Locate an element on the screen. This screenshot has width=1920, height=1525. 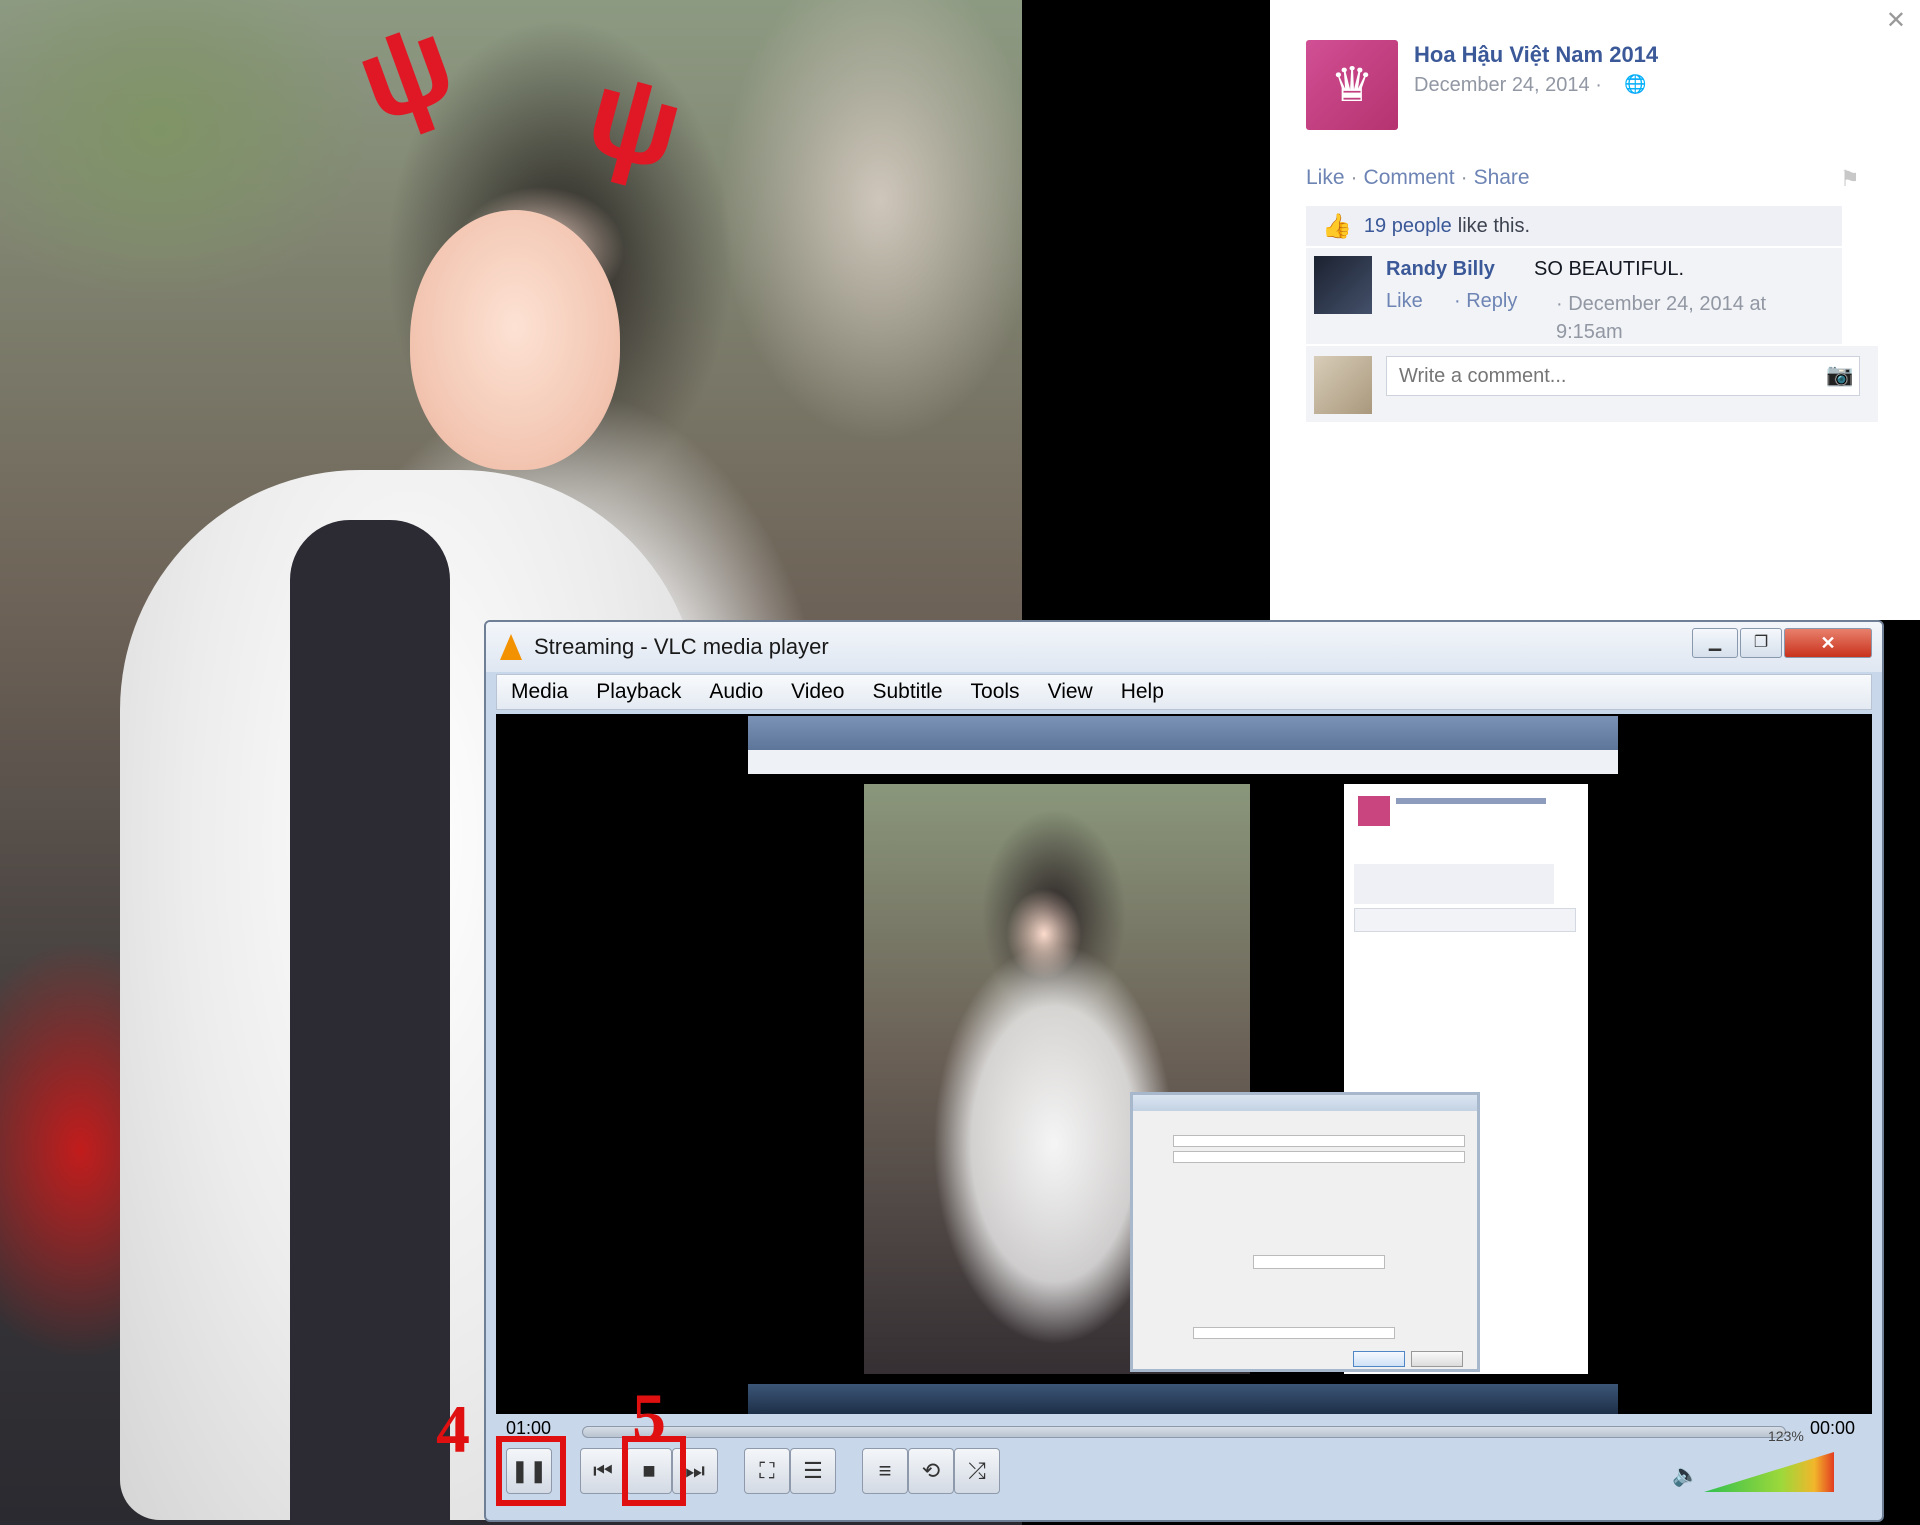
menu-audio: Audio is located at coordinates (736, 692).